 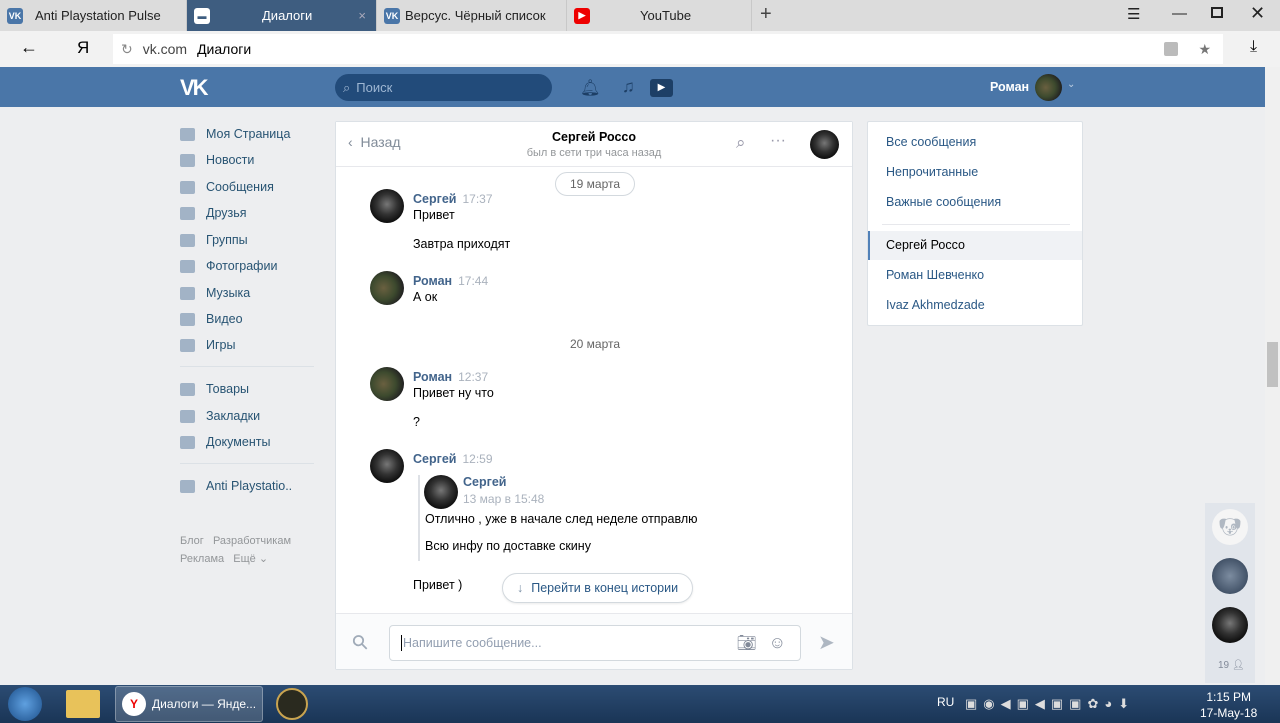 I want to click on sidebar-item-documents: Документы, so click(x=225, y=442).